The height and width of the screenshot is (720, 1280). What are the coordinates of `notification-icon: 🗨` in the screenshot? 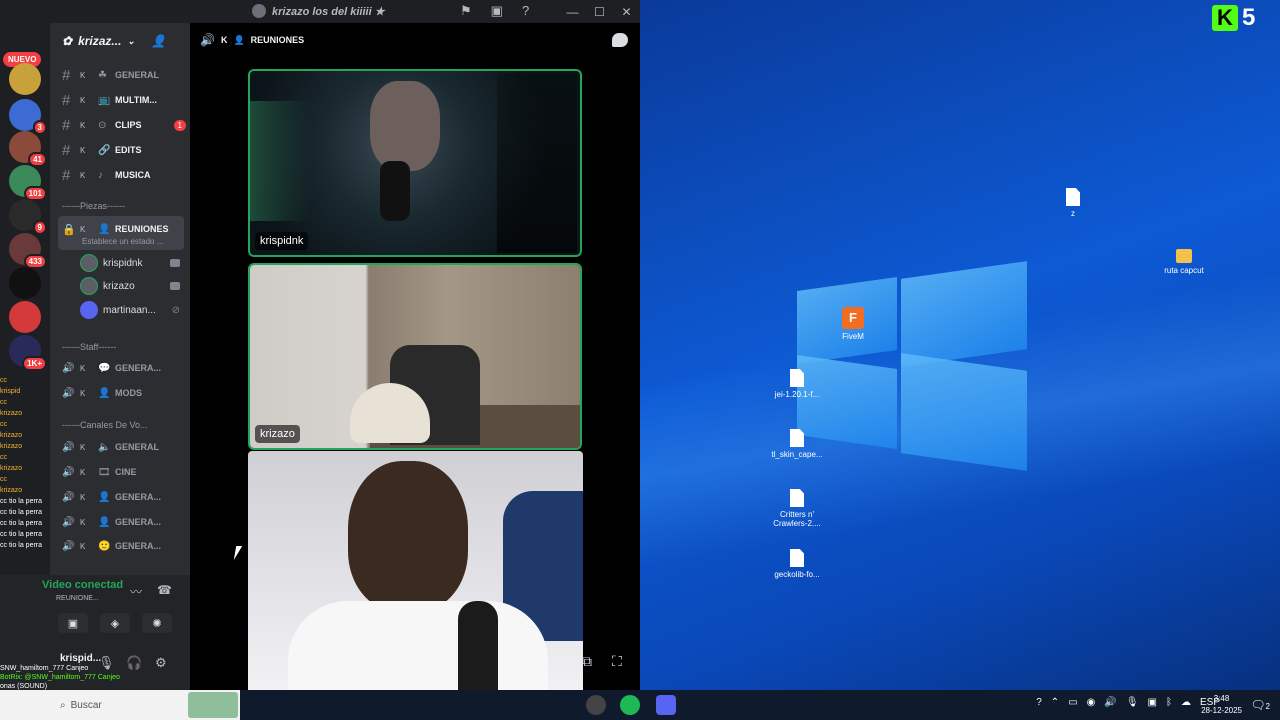 It's located at (1258, 705).